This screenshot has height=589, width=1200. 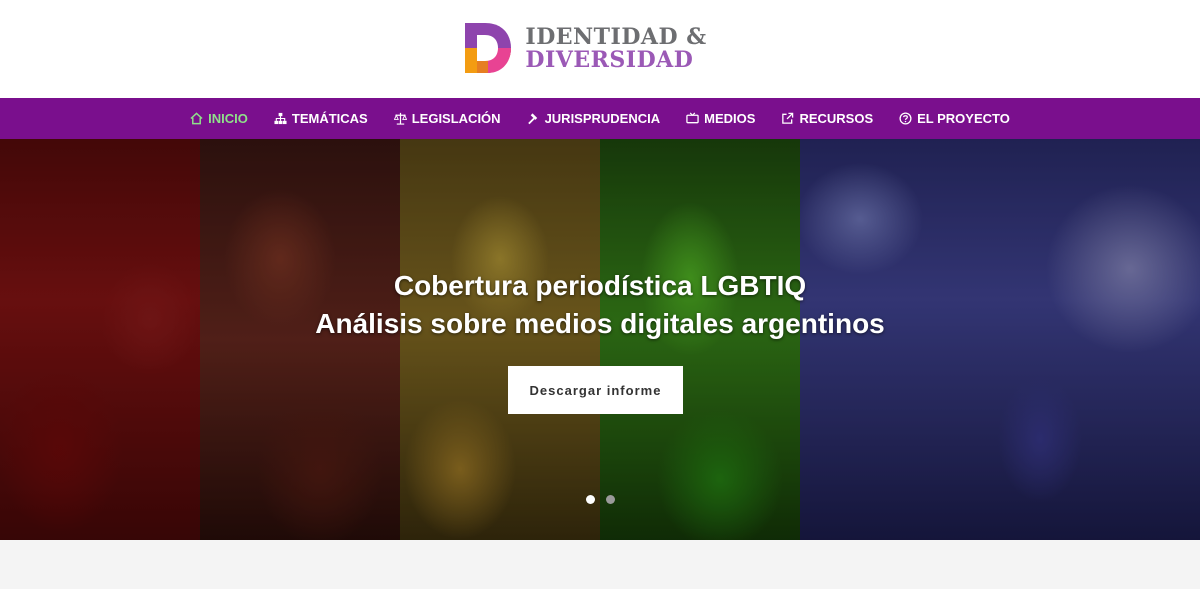 I want to click on nav-item-medios: MEDIOS, so click(x=720, y=118).